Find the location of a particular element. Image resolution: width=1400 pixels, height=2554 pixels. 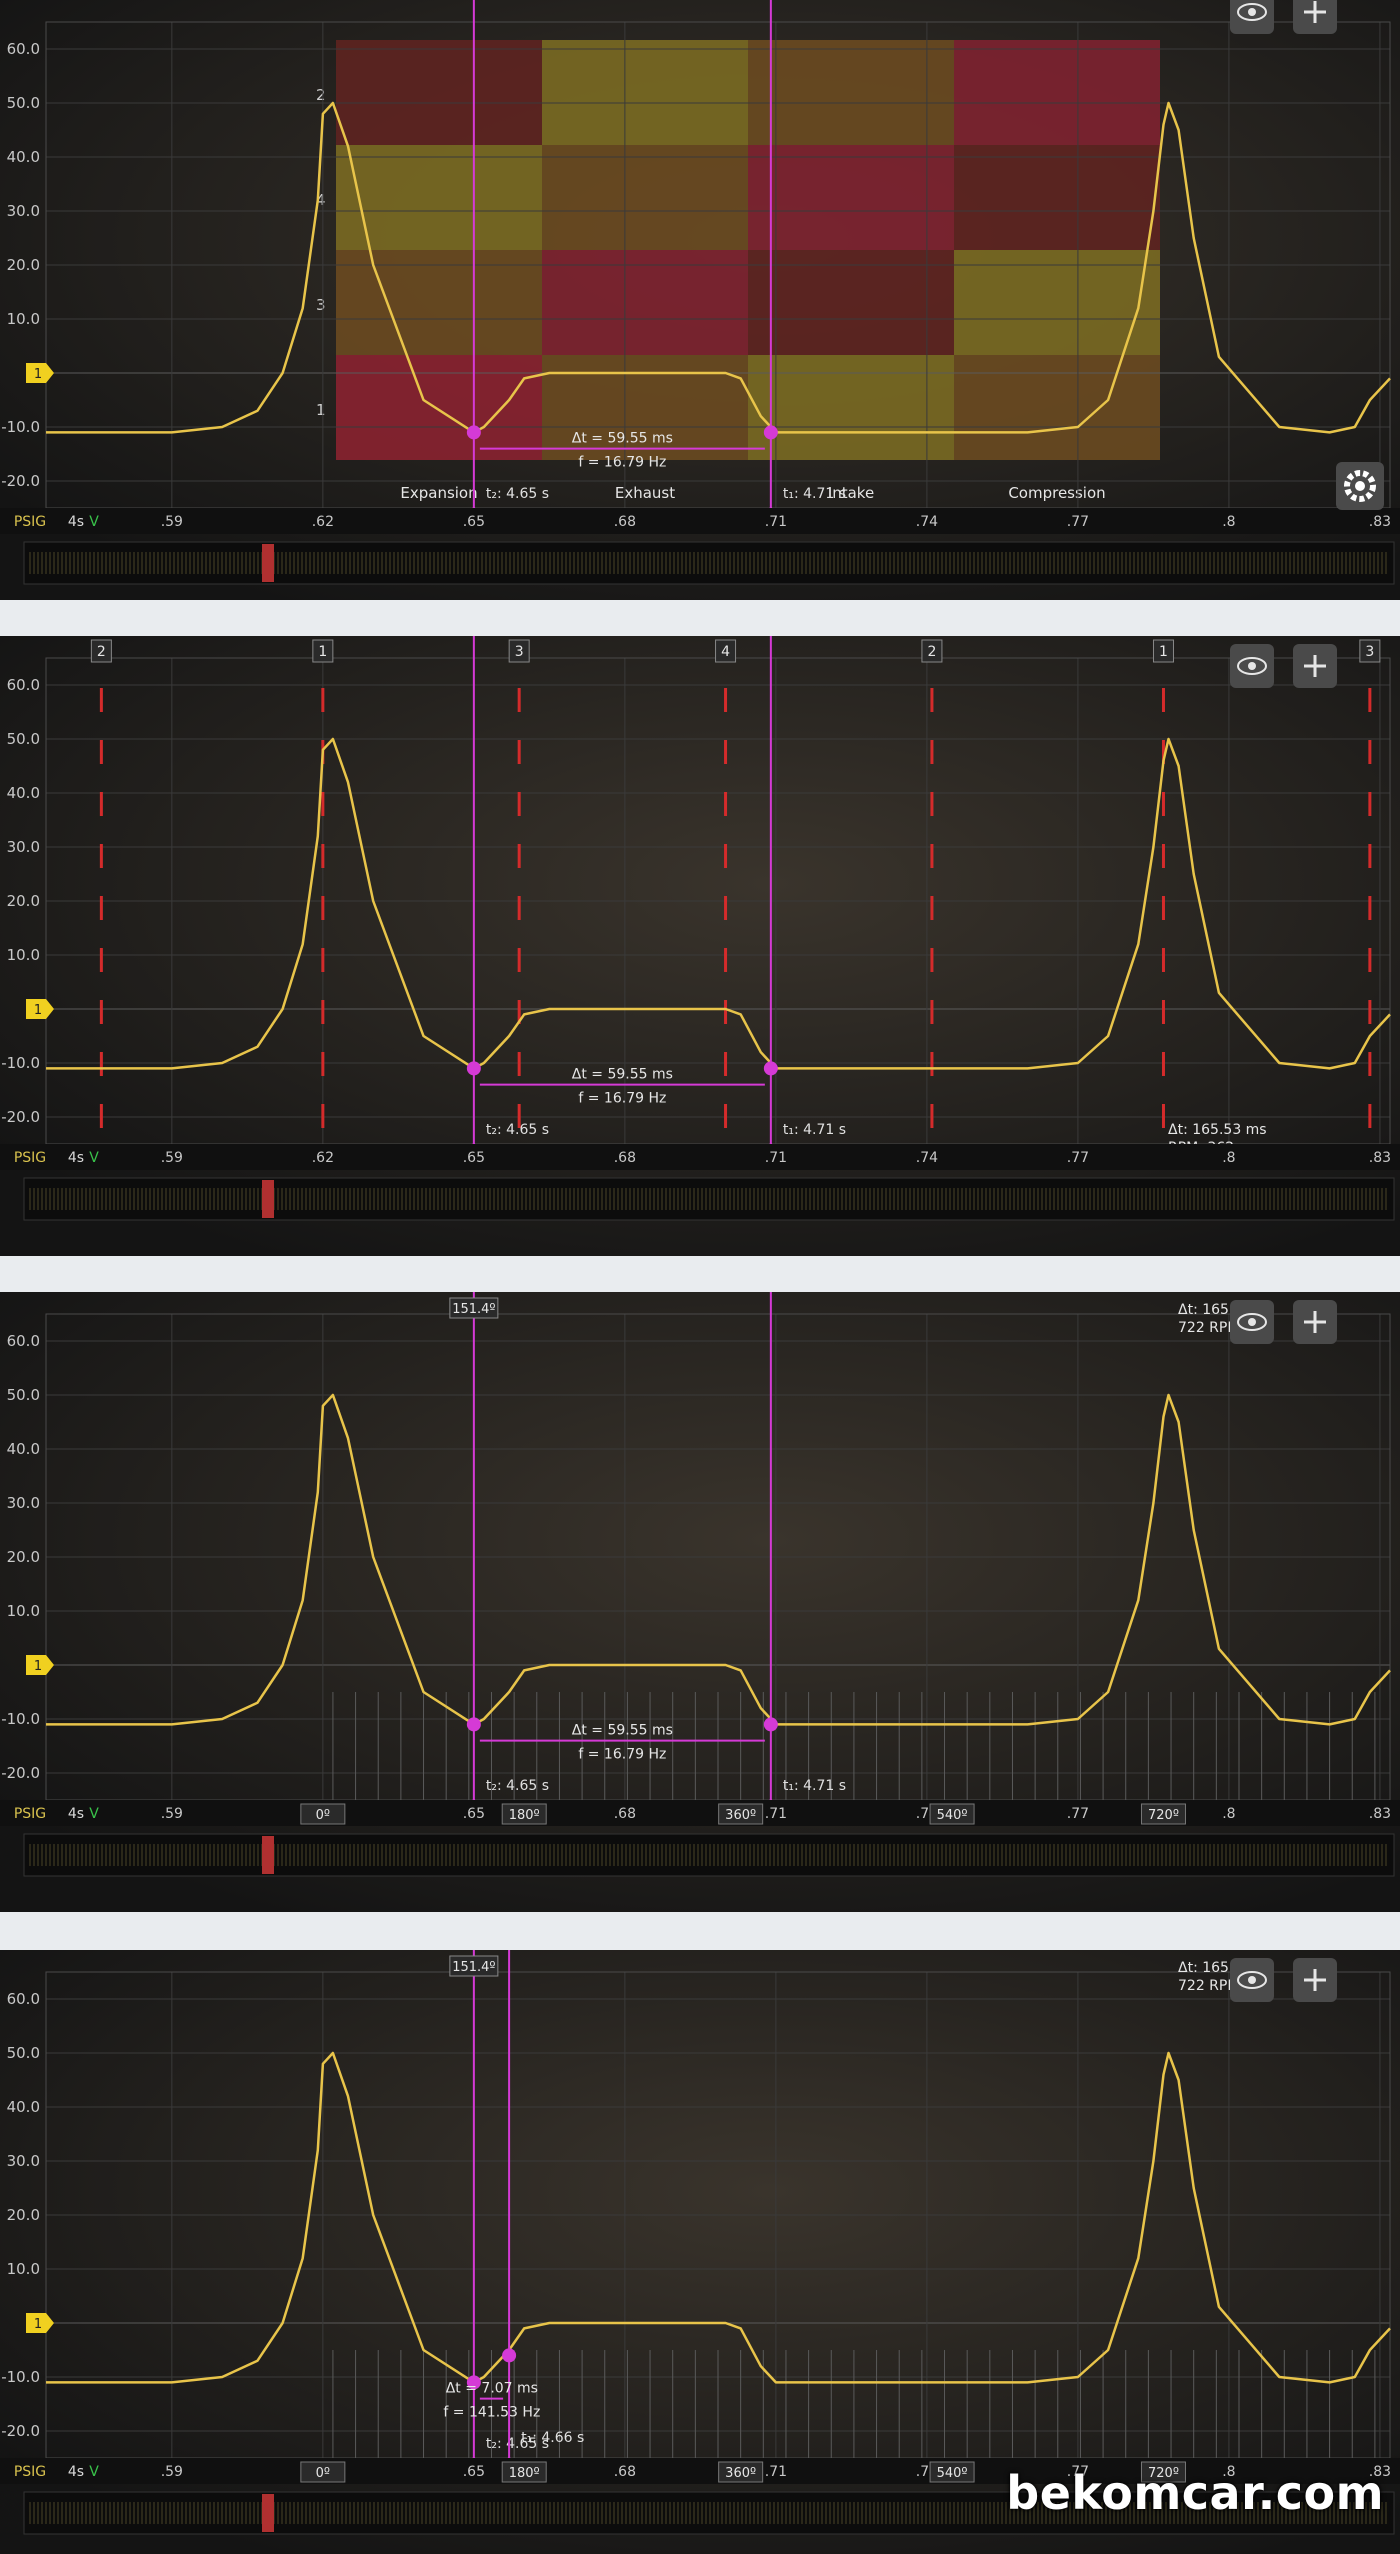

y-tick-label: -10.0 is located at coordinates (20, 427).